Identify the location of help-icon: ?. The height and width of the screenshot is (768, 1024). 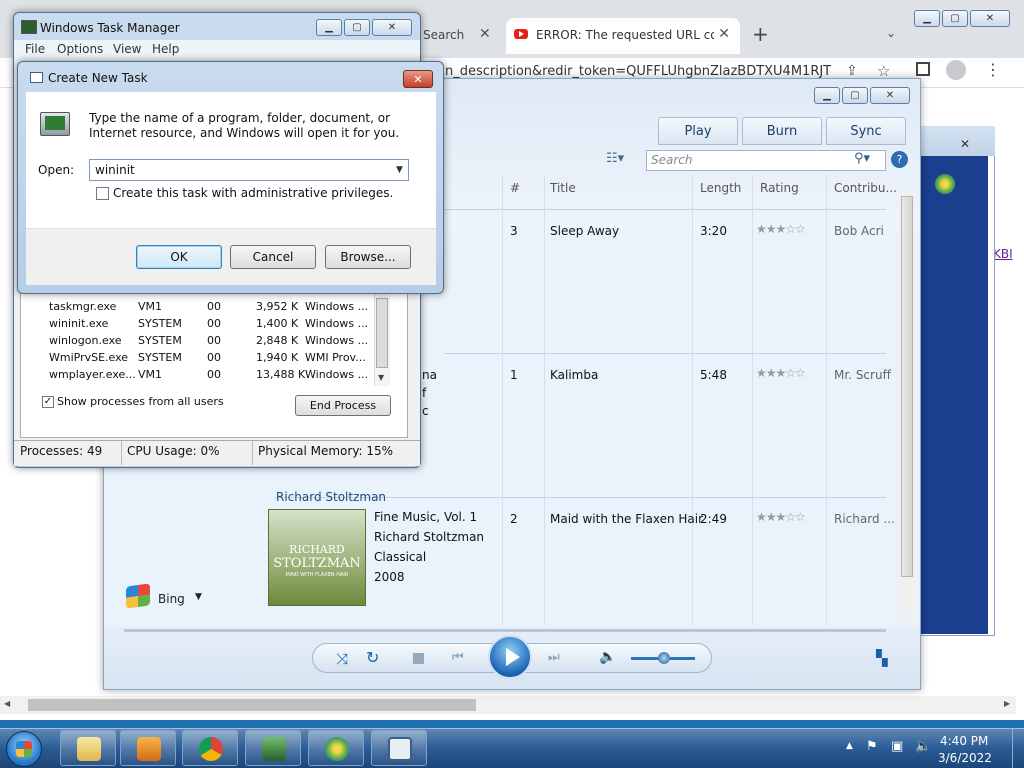
(899, 159).